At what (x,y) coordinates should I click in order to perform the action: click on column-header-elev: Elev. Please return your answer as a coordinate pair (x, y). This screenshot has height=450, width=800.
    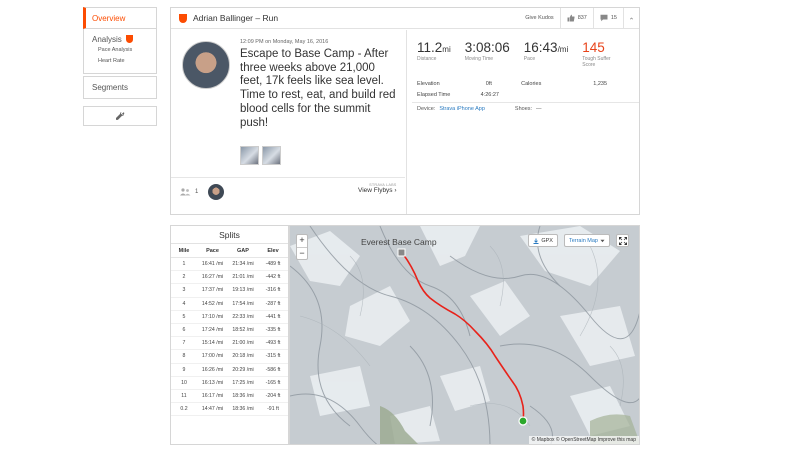
    Looking at the image, I should click on (273, 250).